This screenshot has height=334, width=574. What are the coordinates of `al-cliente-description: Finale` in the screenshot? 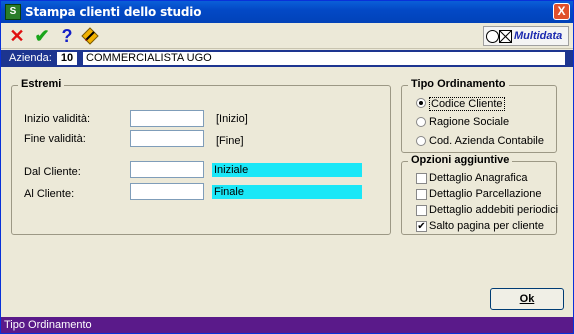 It's located at (287, 192).